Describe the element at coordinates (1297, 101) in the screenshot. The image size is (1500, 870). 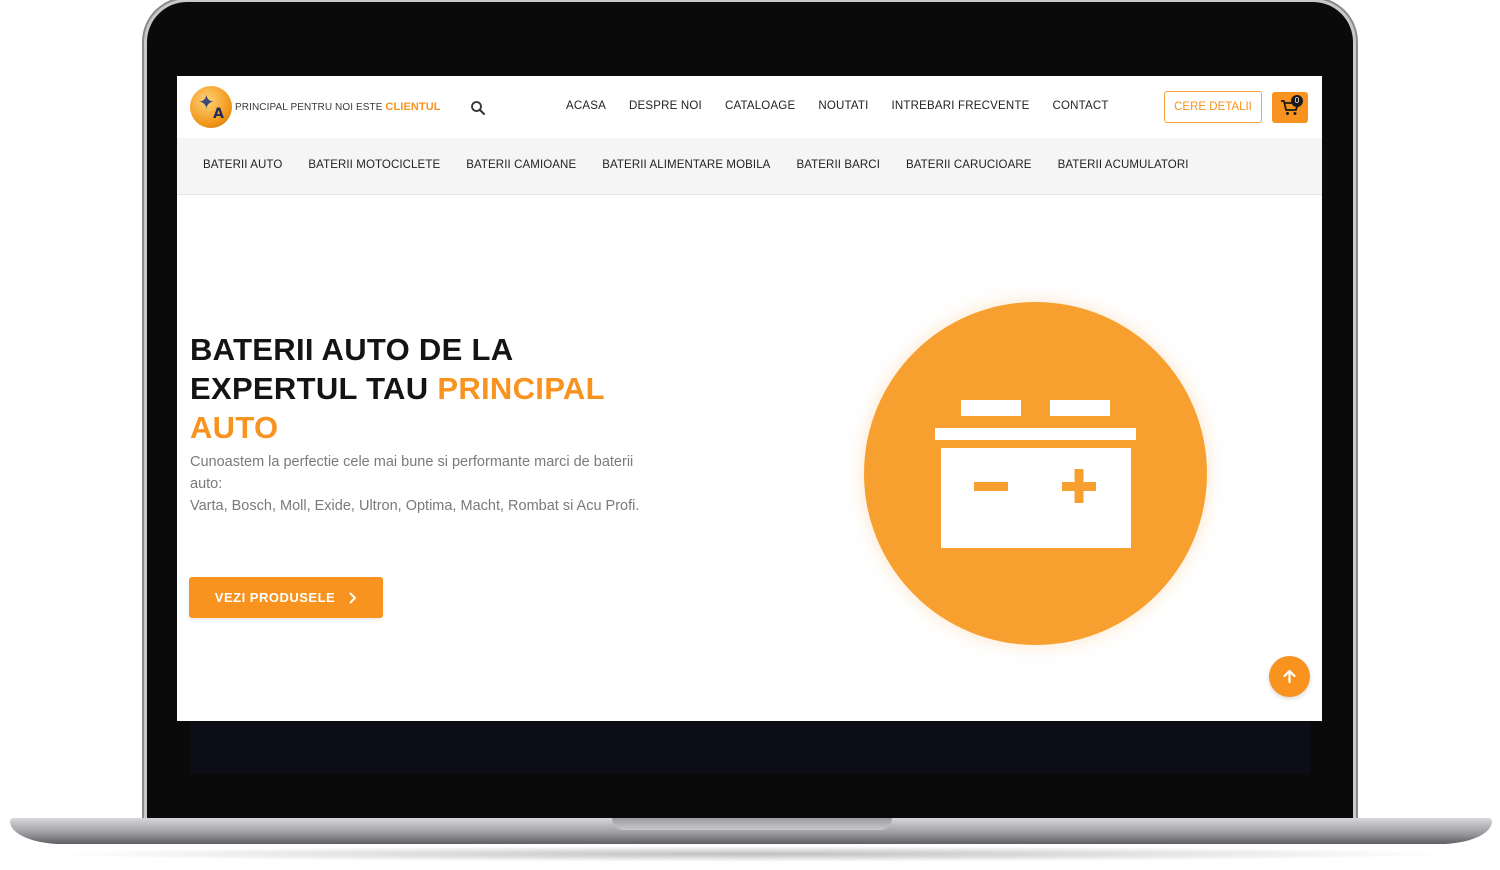
I see `cart-count-badge: 0` at that location.